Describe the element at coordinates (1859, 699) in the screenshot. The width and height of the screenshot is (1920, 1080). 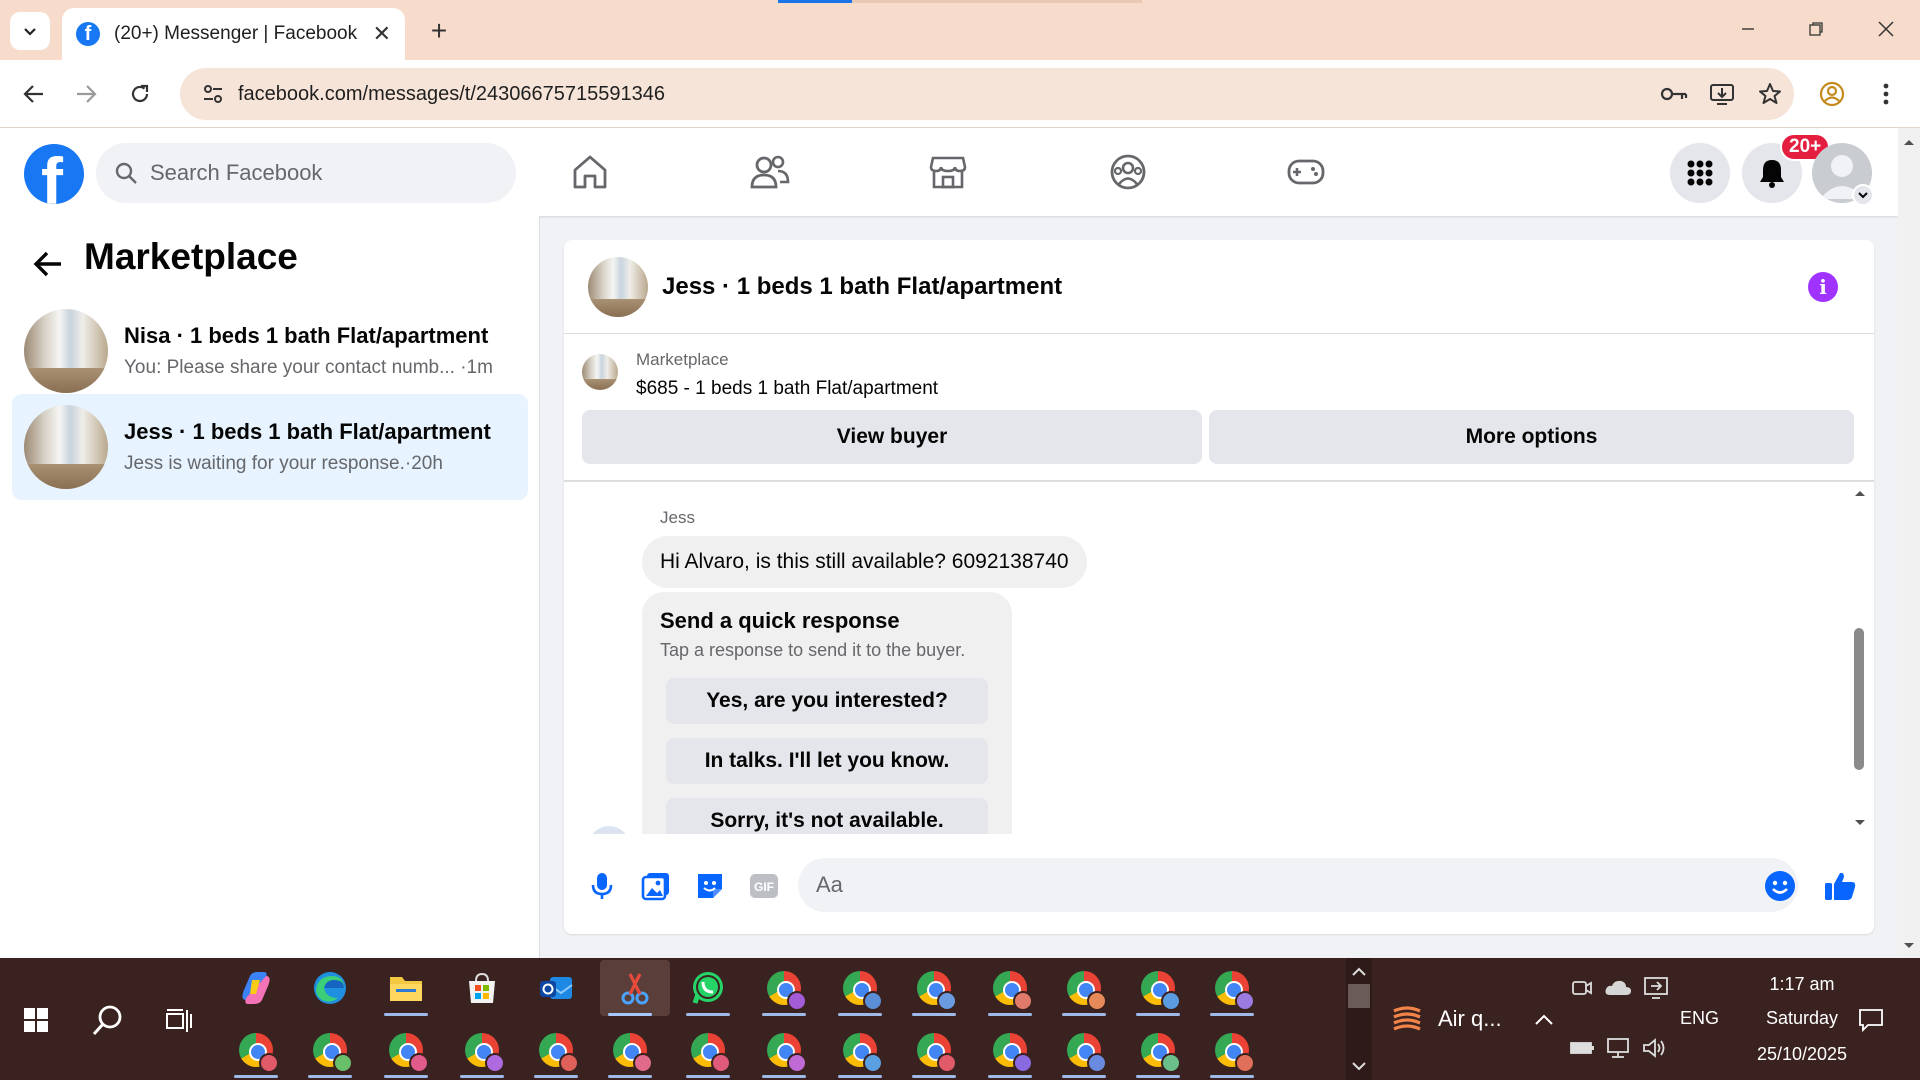
I see `chat-scroll-thumb` at that location.